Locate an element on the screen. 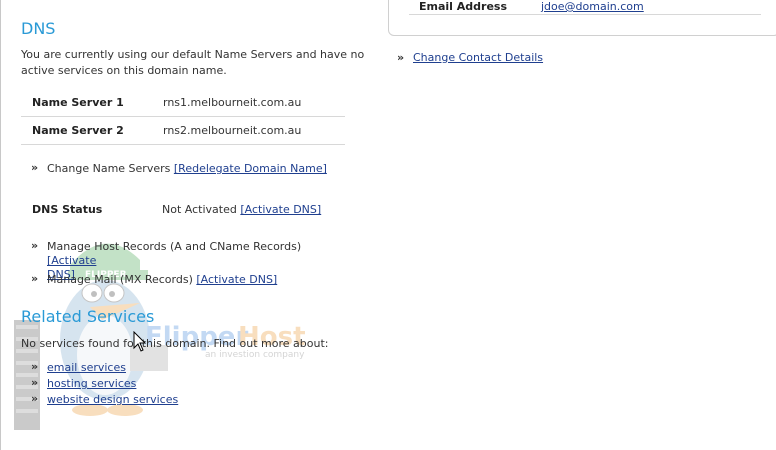 Image resolution: width=776 pixels, height=450 pixels. name-server-2-label: Name Server 2 is located at coordinates (78, 130).